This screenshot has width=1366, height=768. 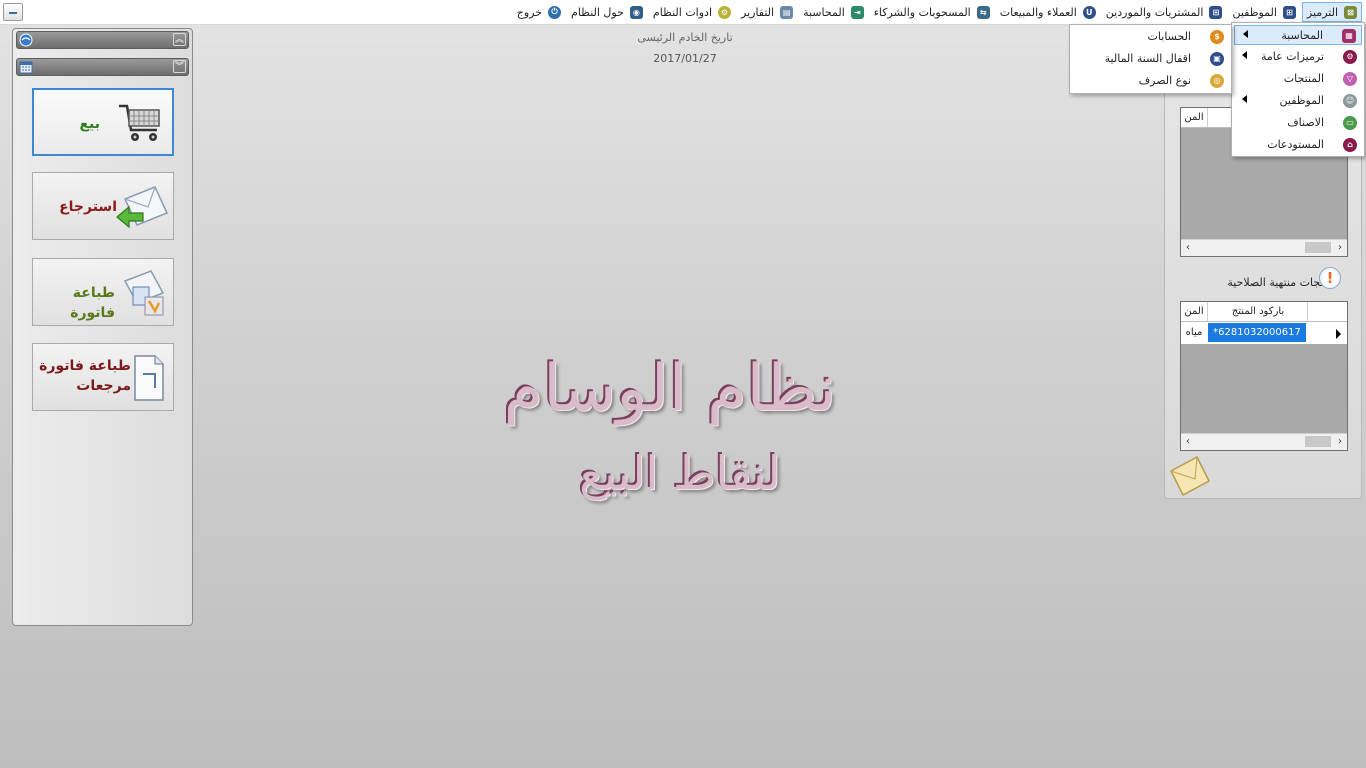 What do you see at coordinates (103, 386) in the screenshot?
I see `print-returns-label-line2: مرجعات` at bounding box center [103, 386].